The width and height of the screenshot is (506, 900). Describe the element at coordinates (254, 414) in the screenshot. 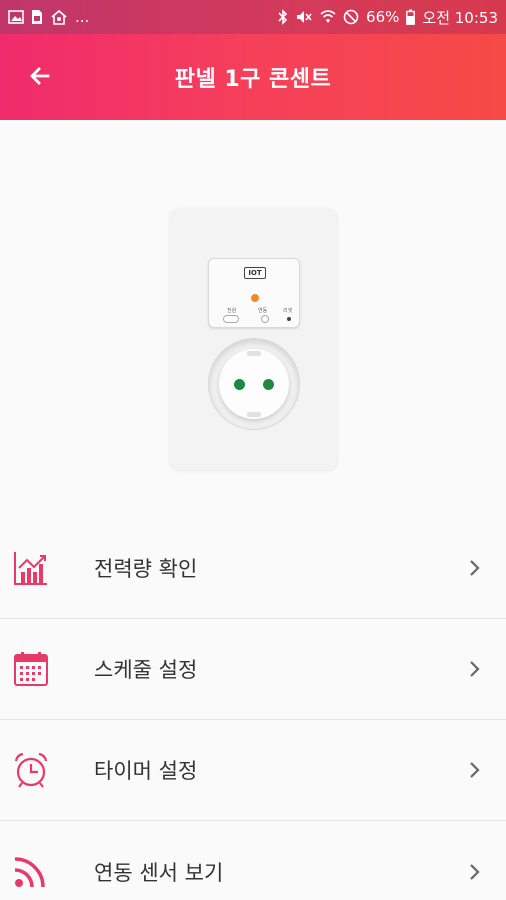

I see `ground-clip-bottom` at that location.